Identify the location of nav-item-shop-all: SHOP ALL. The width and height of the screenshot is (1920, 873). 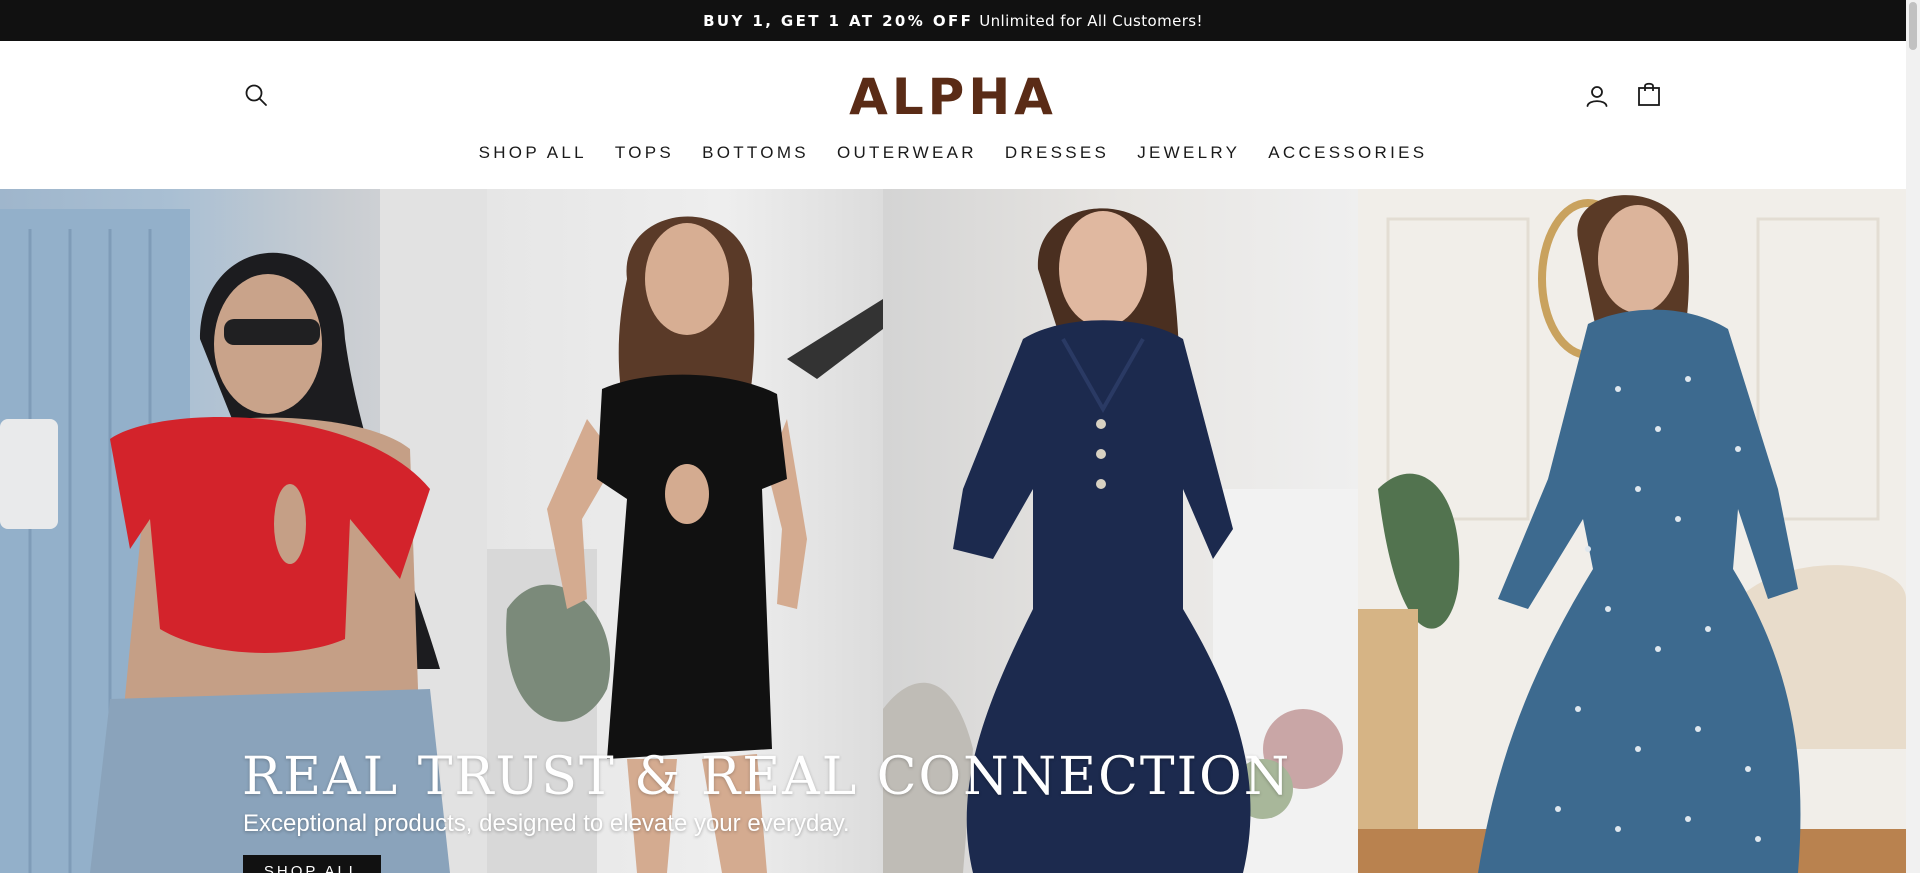
(533, 153).